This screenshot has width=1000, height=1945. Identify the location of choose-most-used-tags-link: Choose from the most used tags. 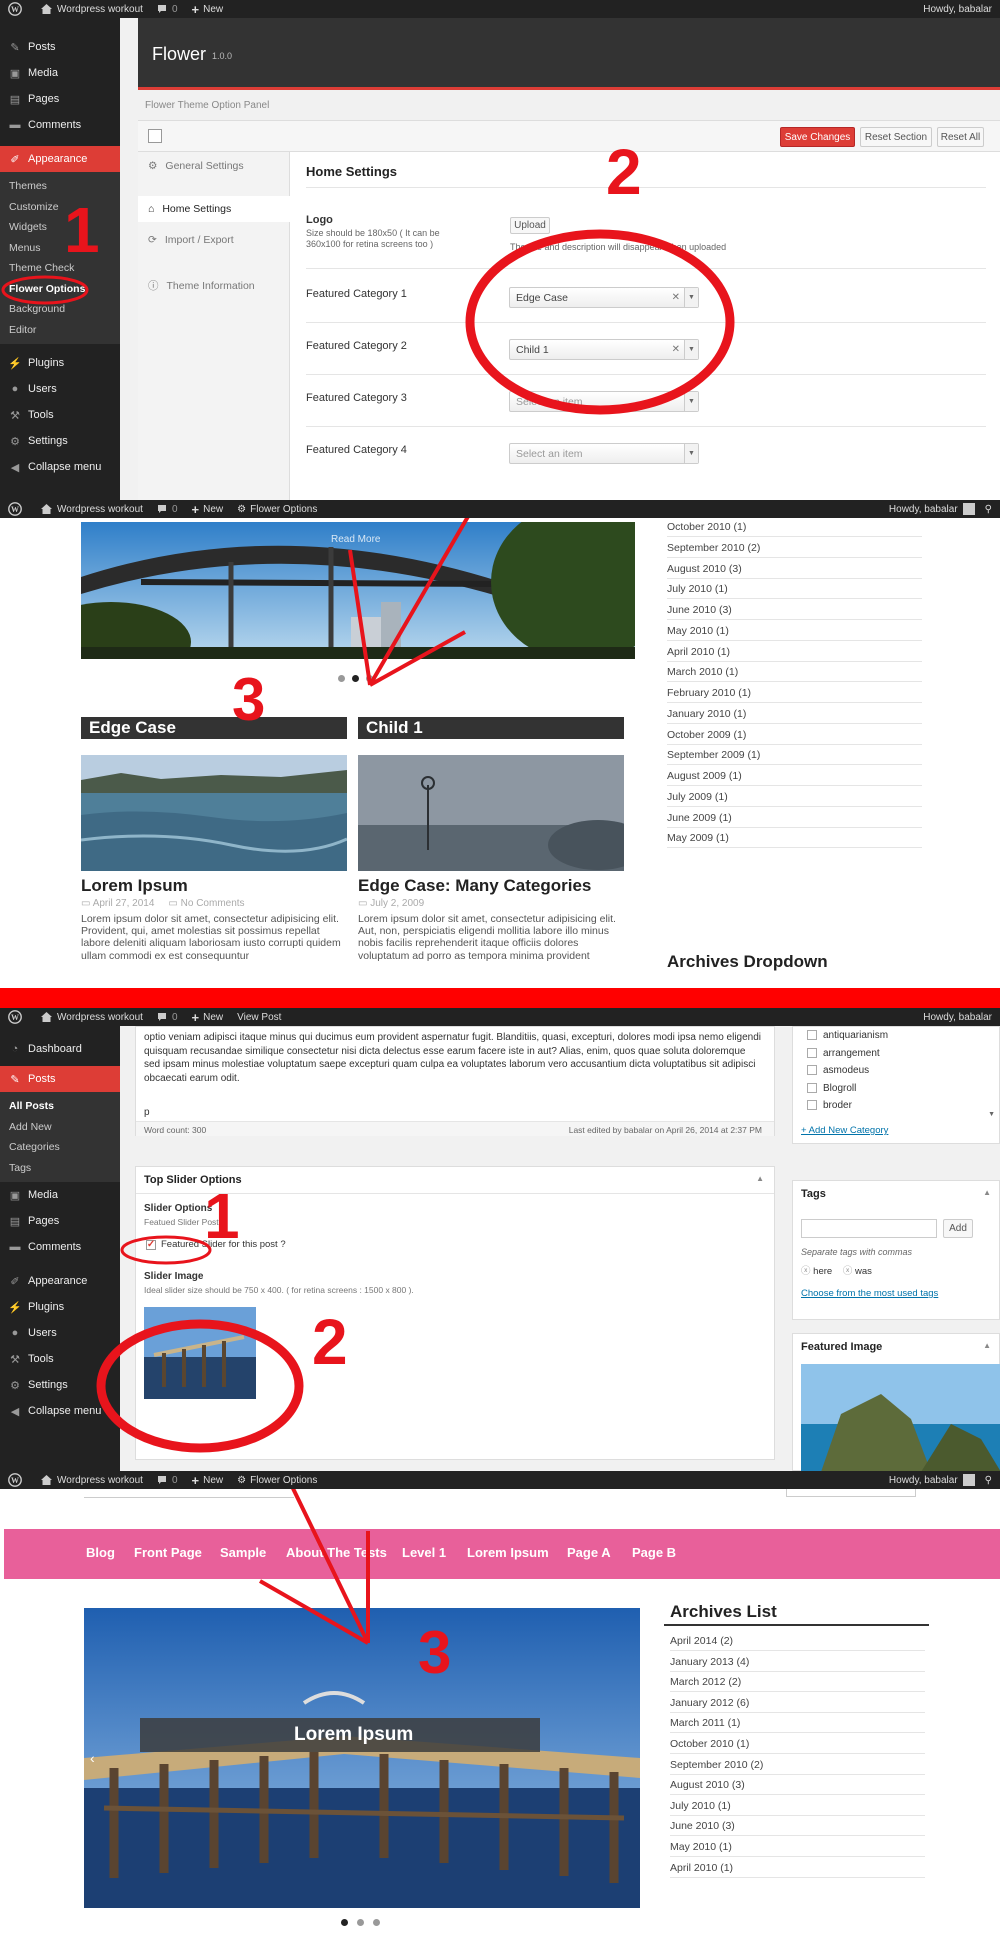
(869, 1293).